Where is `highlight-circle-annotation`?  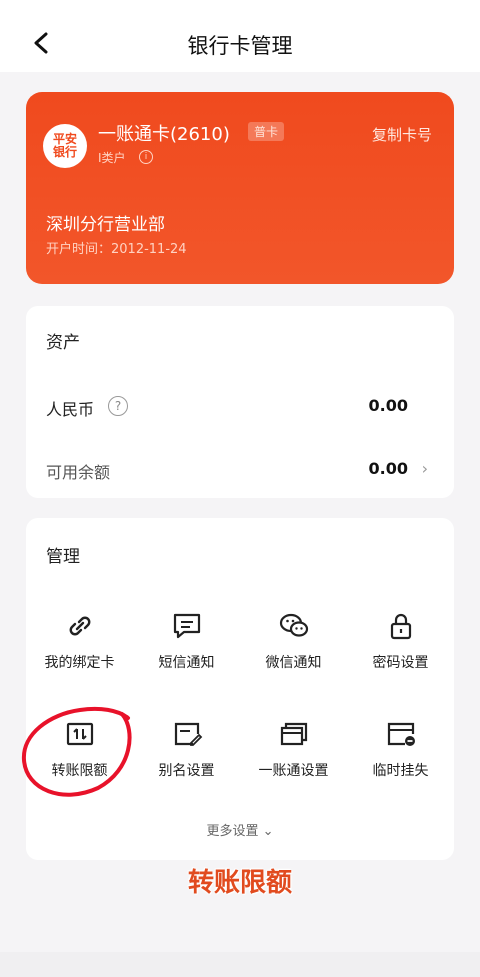 highlight-circle-annotation is located at coordinates (76, 751).